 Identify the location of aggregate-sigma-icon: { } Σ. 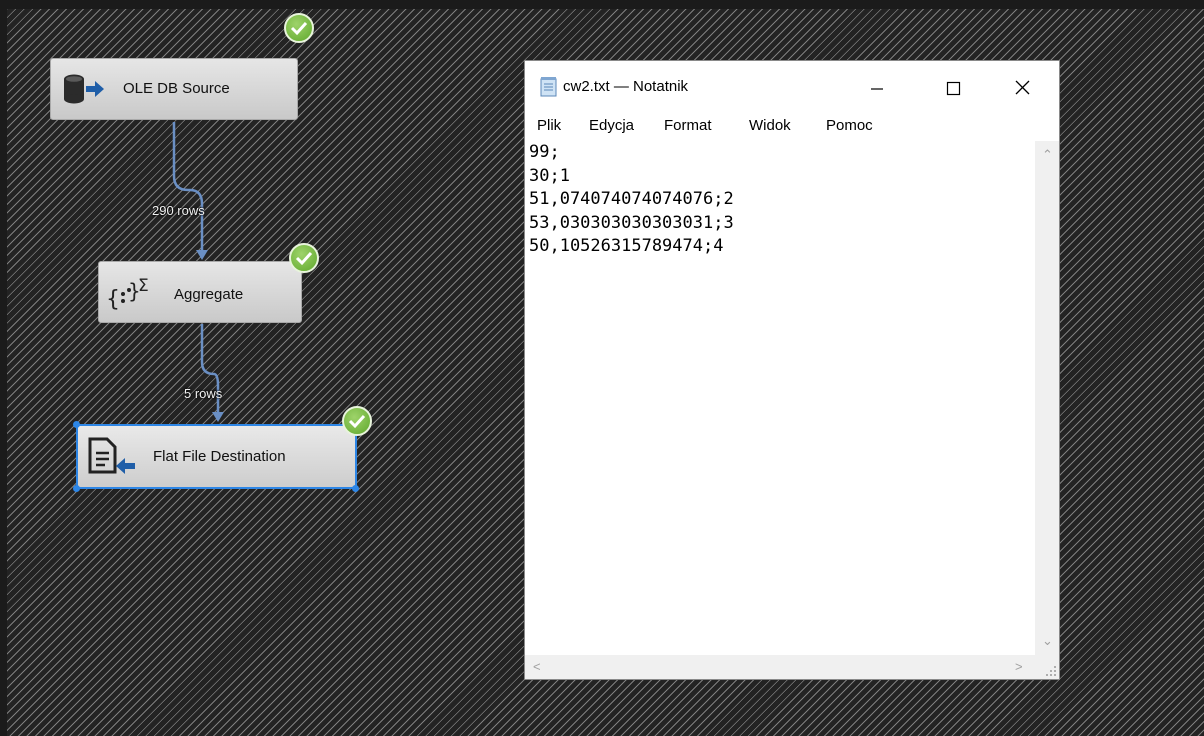
(127, 294).